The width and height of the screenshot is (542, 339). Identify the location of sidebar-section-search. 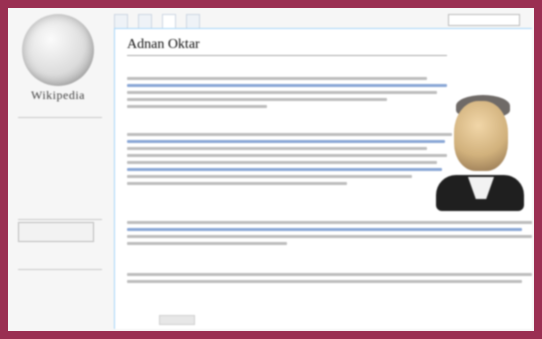
(60, 230).